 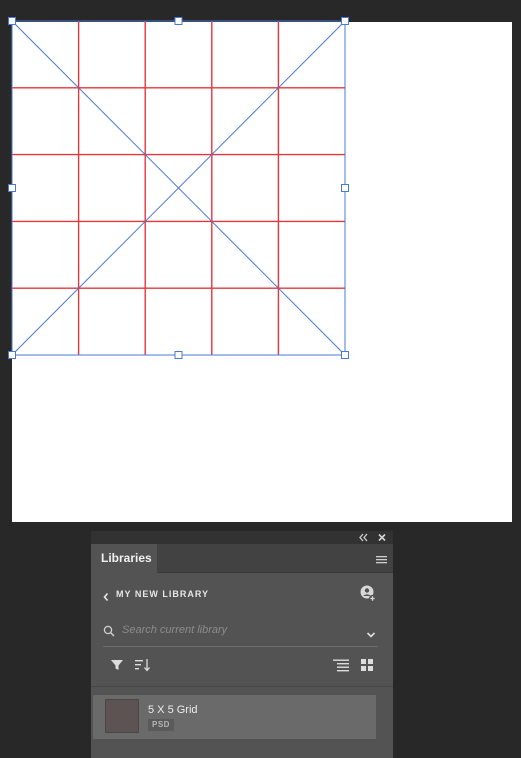 I want to click on divider, so click(x=242, y=686).